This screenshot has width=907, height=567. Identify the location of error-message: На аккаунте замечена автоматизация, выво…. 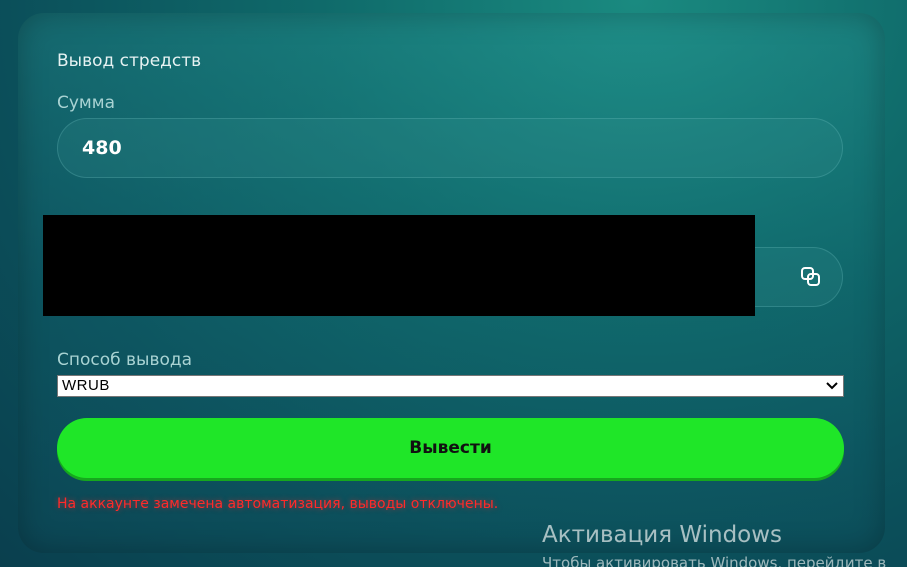
(278, 504).